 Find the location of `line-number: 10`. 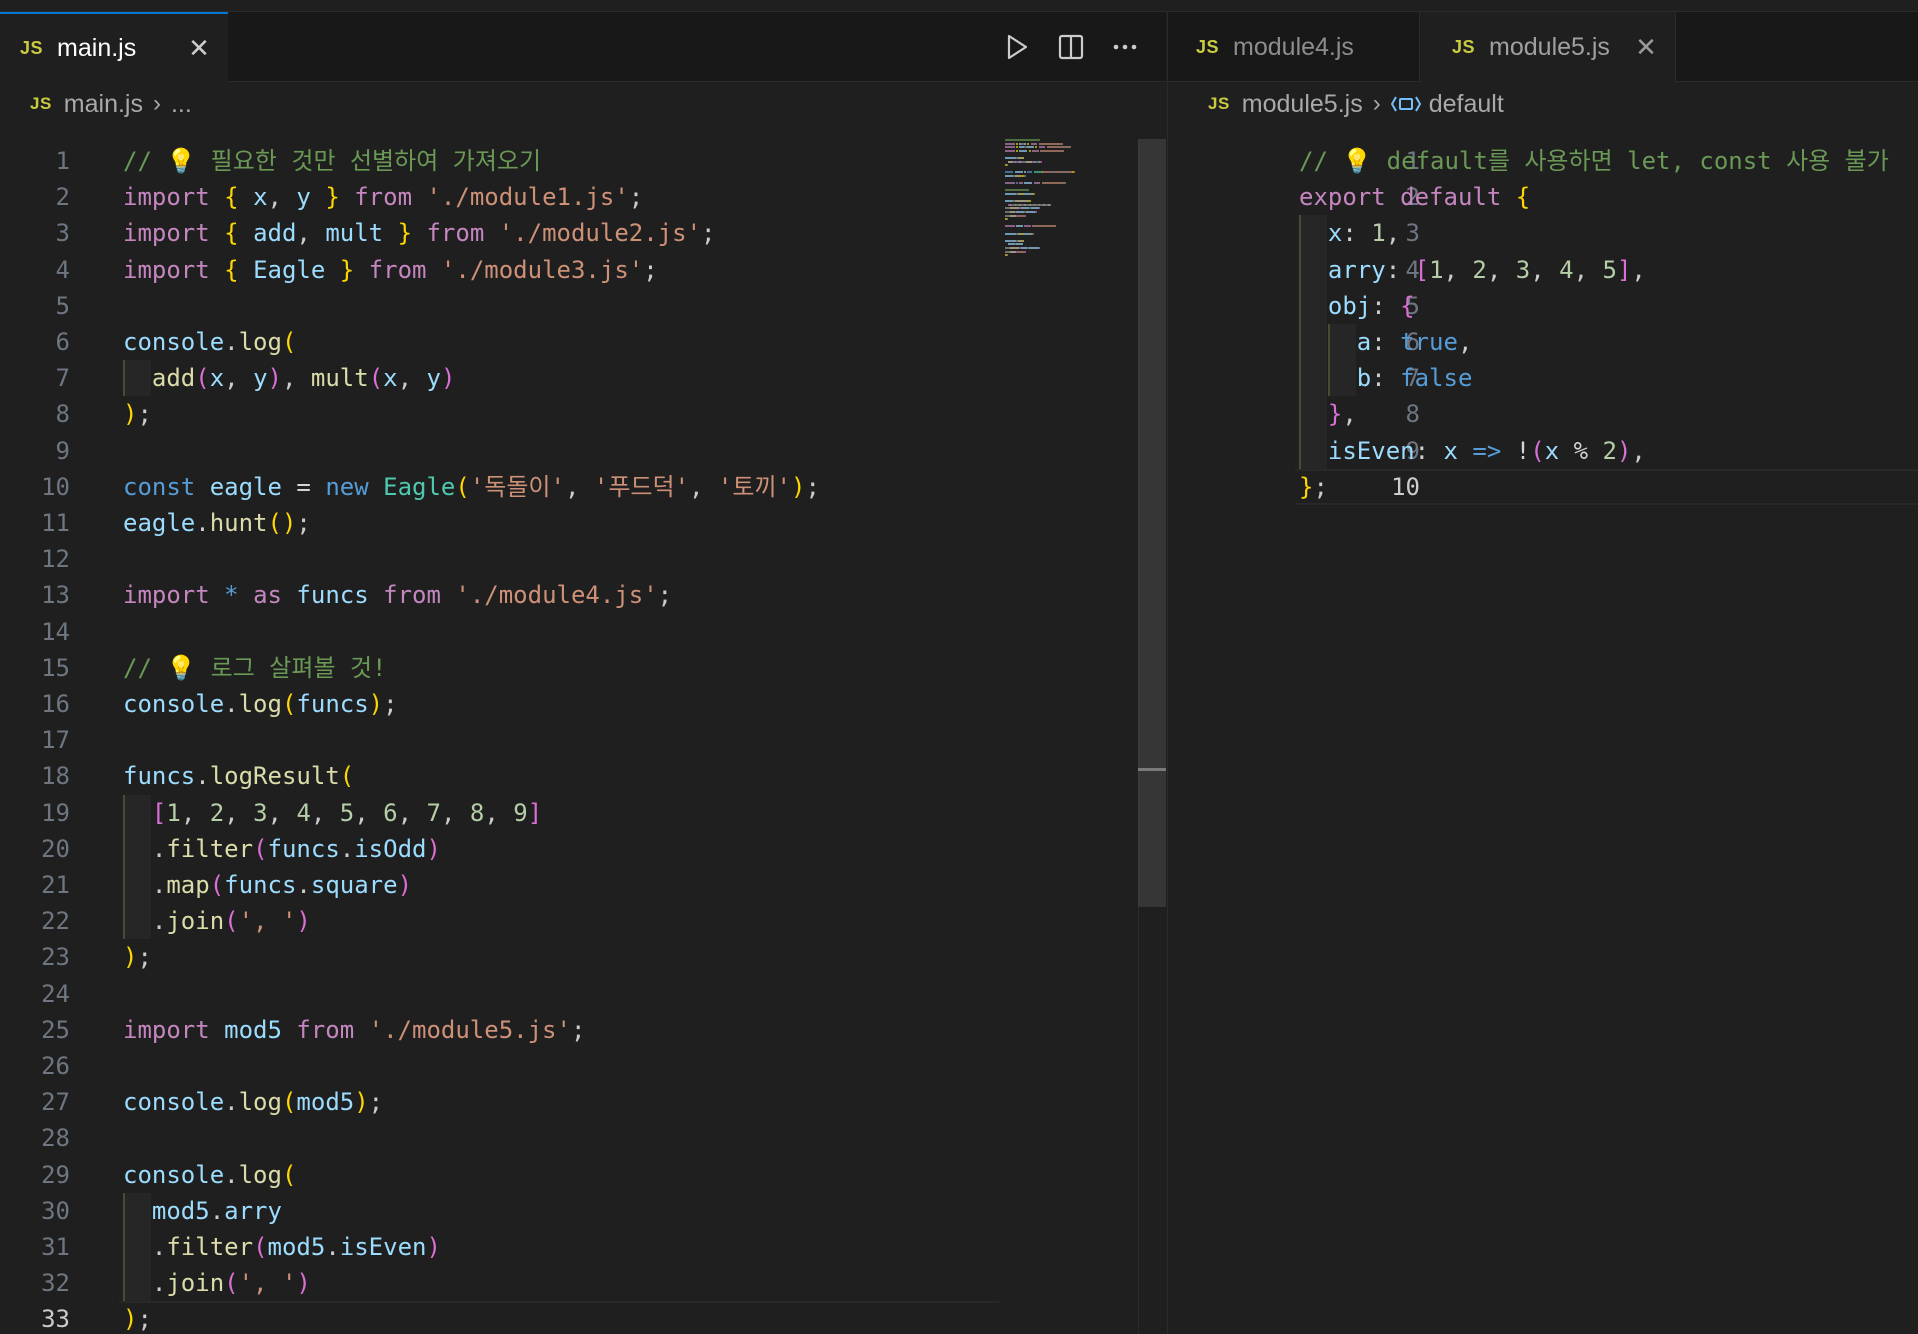

line-number: 10 is located at coordinates (55, 486).